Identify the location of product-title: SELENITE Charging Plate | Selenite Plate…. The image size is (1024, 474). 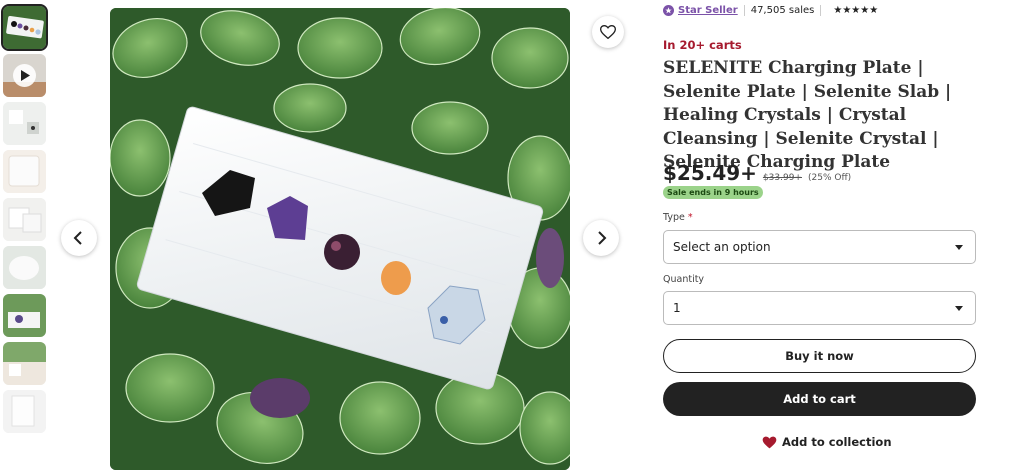
(807, 115).